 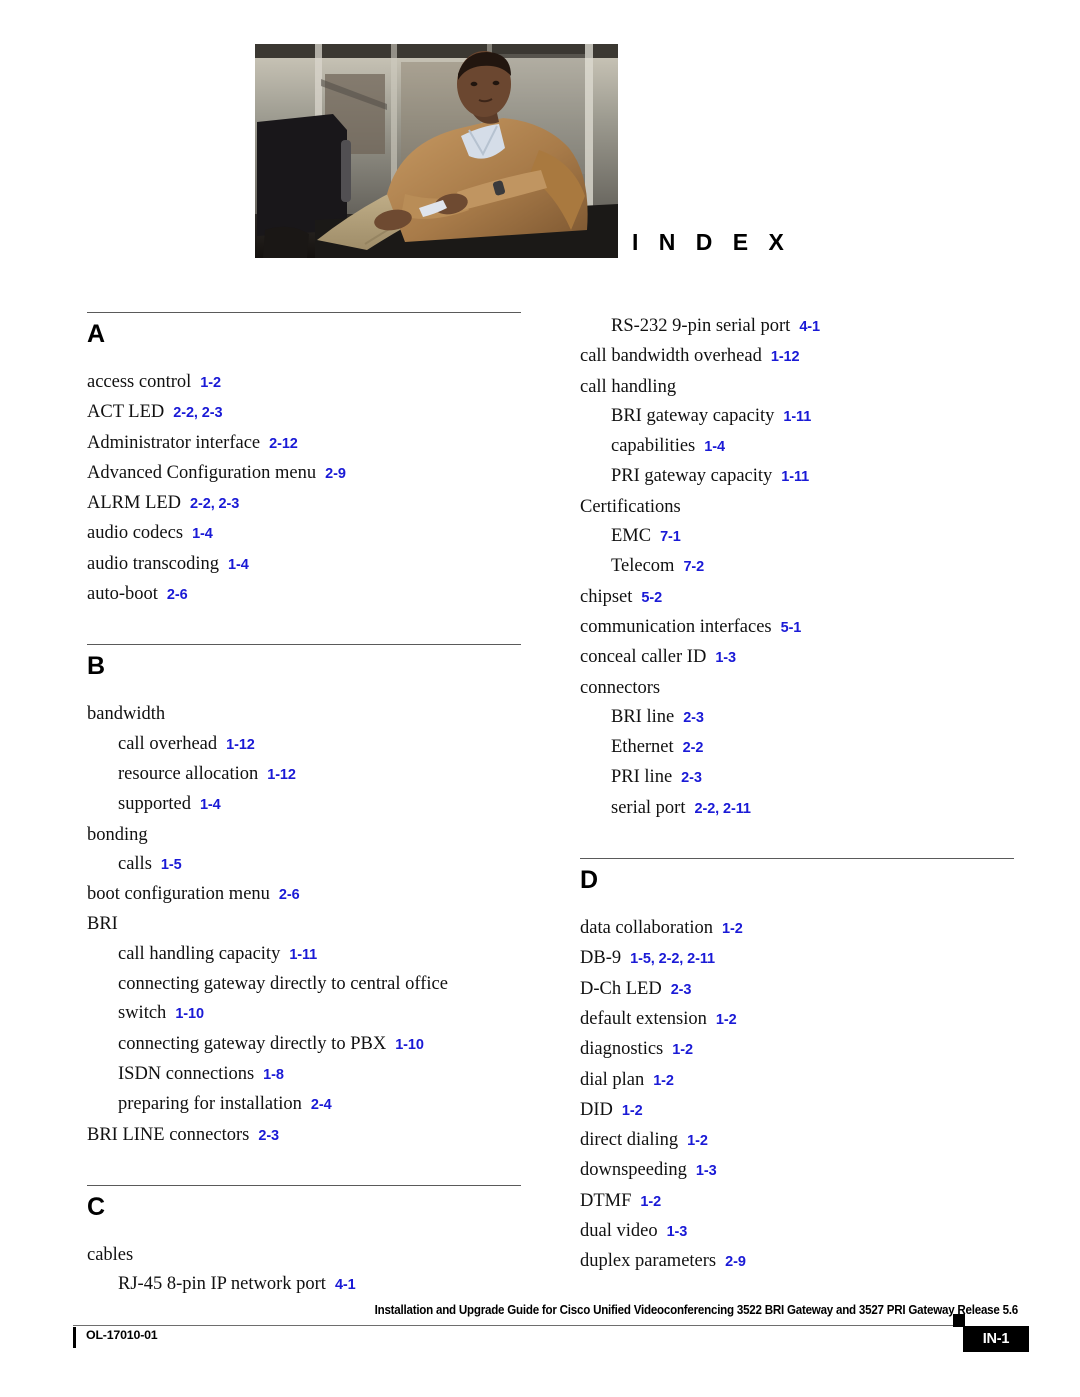 I want to click on letter-heading: D, so click(x=589, y=880).